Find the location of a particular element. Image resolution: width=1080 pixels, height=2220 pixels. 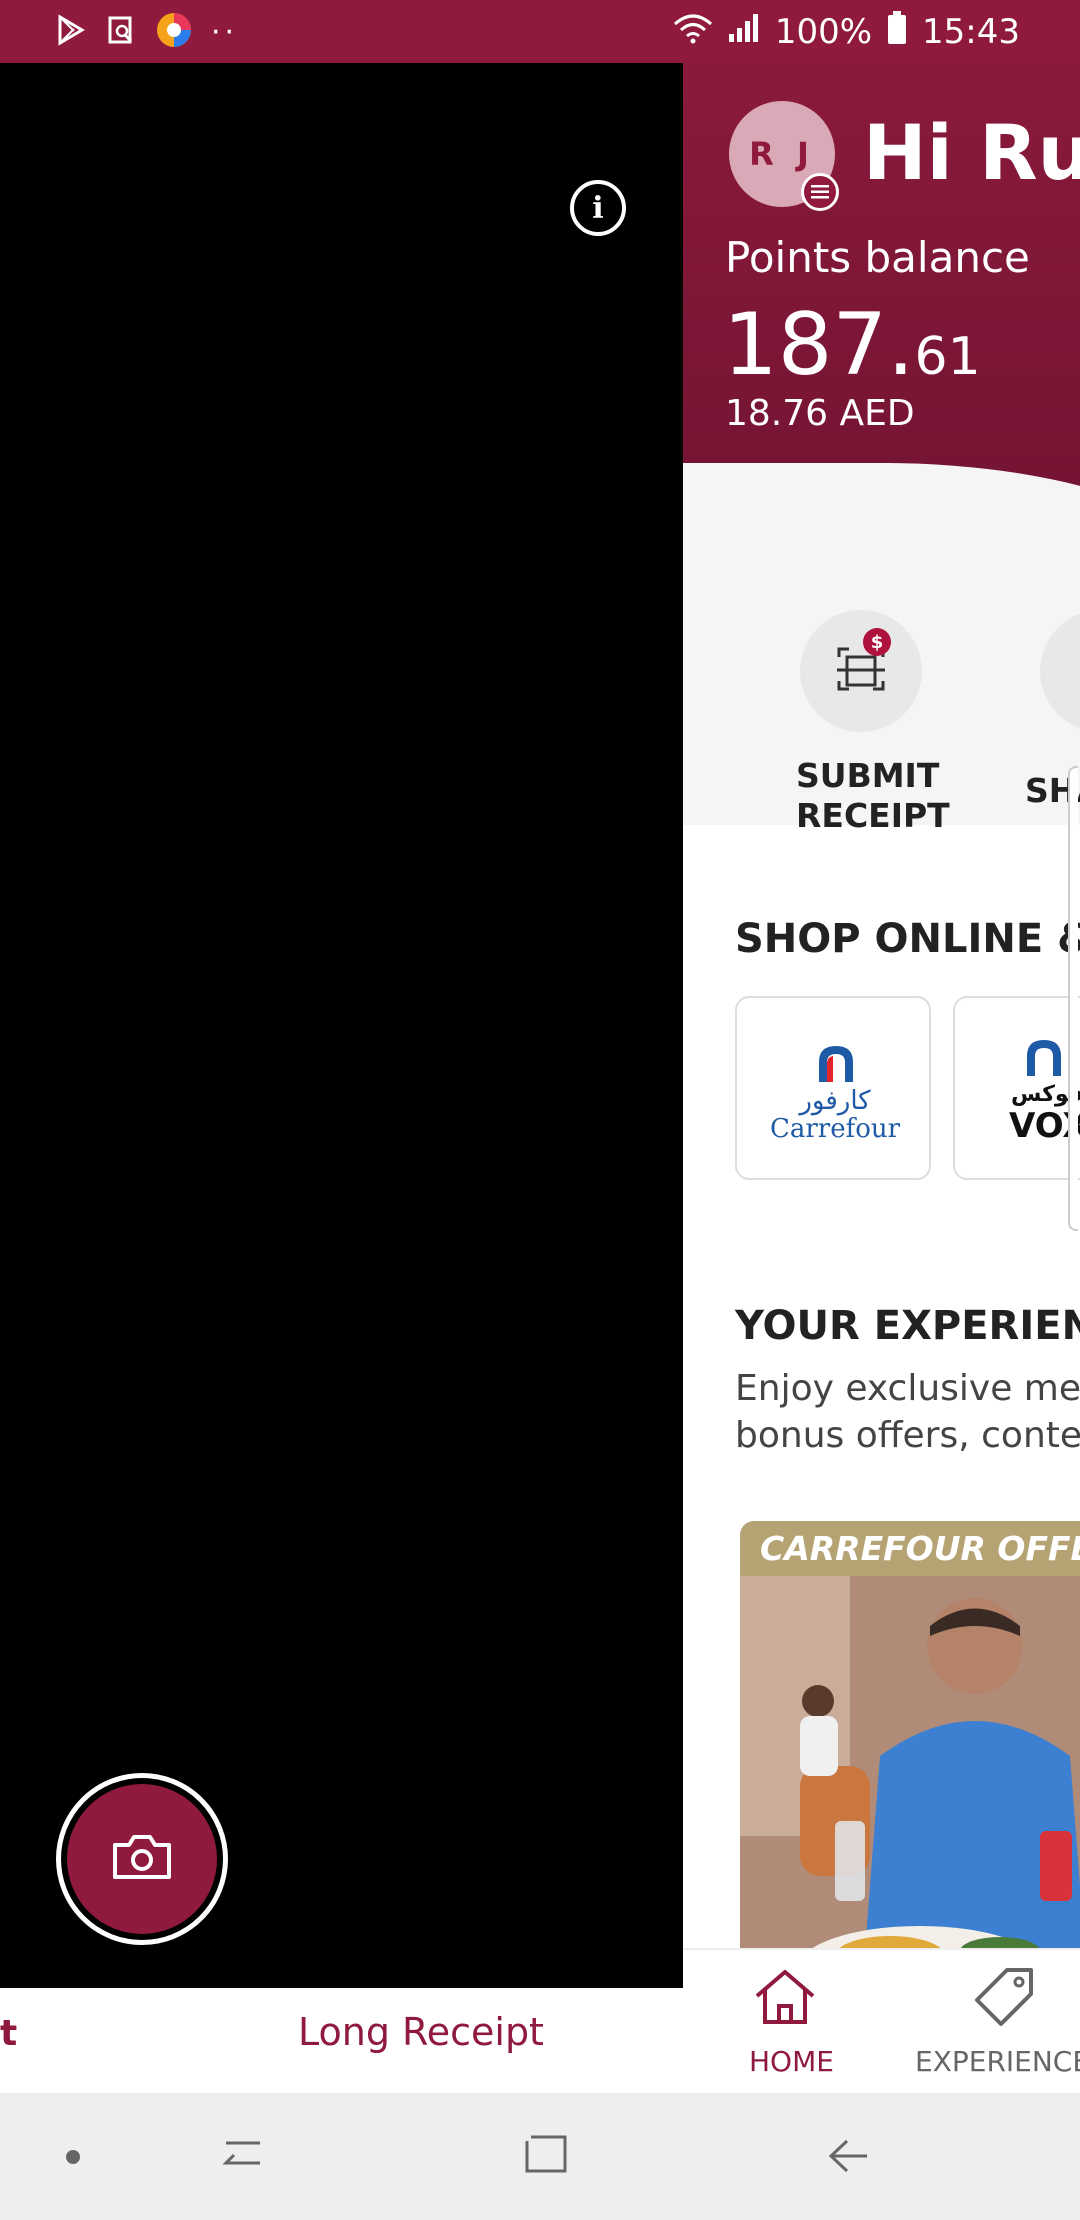

bottom-navigation: HOME EXPERIENCE is located at coordinates (881, 2020).